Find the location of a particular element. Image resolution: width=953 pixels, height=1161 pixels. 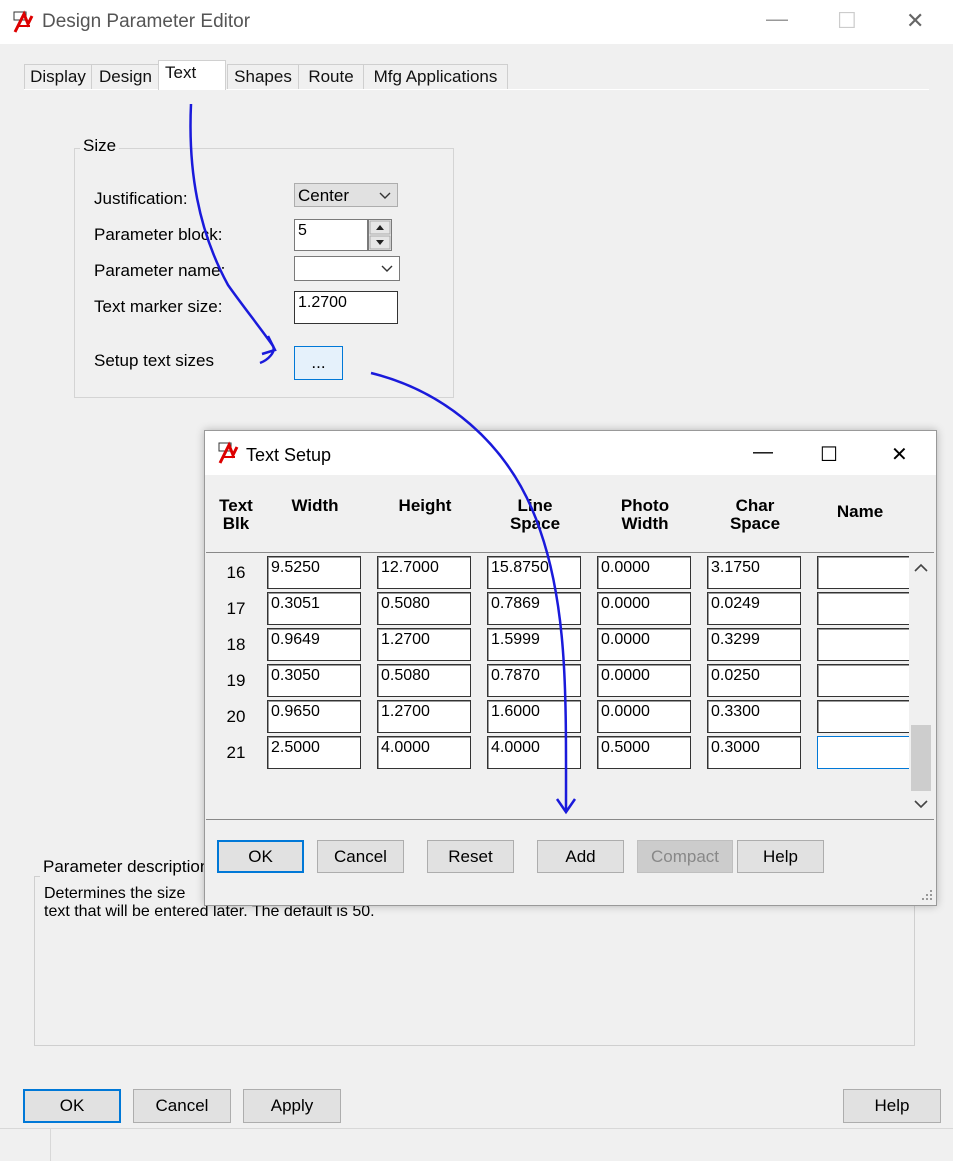

header-text-blk: Text Blk is located at coordinates (236, 515).